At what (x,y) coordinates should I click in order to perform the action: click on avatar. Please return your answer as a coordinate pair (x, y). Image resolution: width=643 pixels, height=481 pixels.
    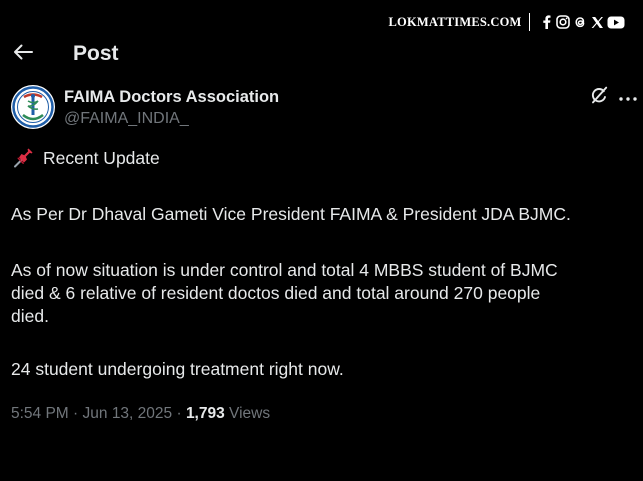
    Looking at the image, I should click on (33, 107).